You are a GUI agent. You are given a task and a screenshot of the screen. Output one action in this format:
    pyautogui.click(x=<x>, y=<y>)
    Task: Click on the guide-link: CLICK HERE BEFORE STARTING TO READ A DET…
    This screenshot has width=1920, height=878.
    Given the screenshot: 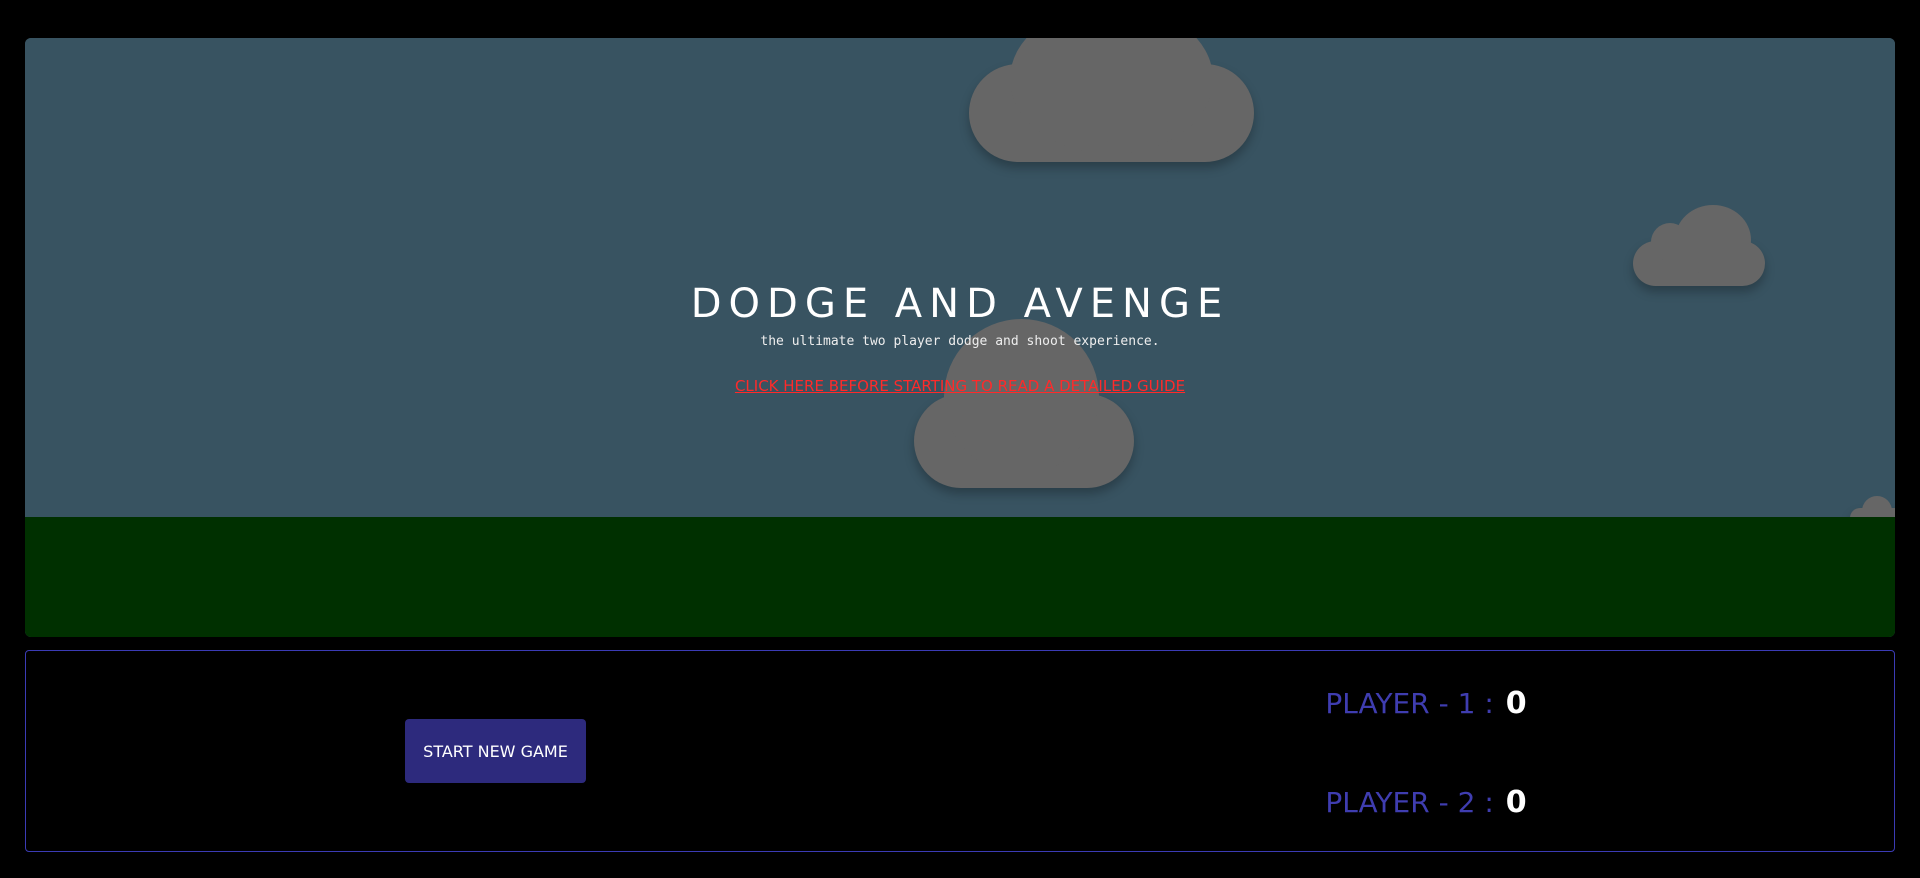 What is the action you would take?
    pyautogui.click(x=960, y=386)
    